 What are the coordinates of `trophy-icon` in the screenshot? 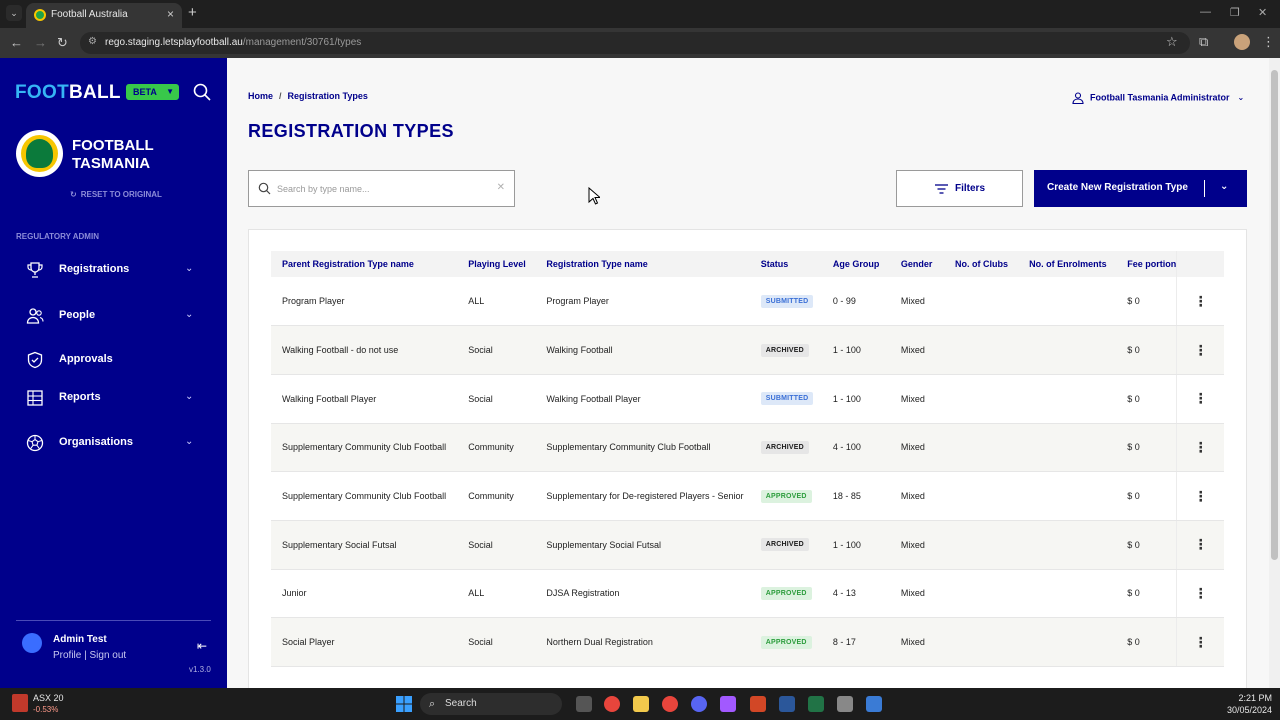 It's located at (35, 270).